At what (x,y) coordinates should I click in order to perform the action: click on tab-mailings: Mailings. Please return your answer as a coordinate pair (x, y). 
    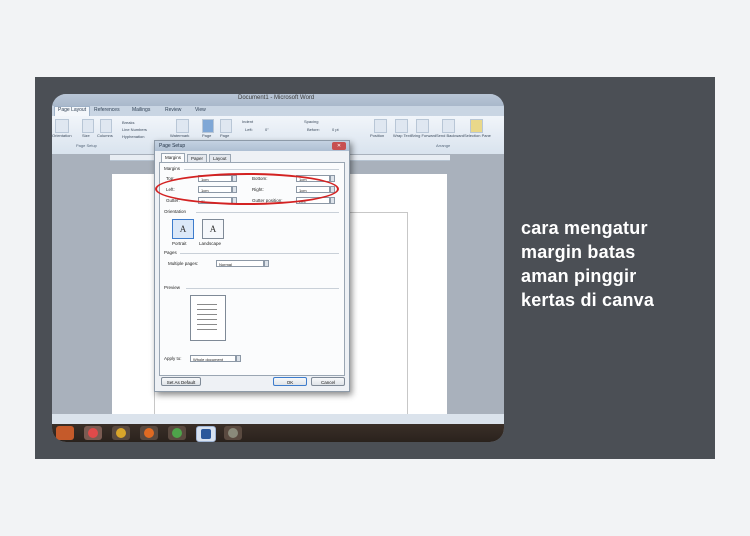
    Looking at the image, I should click on (141, 110).